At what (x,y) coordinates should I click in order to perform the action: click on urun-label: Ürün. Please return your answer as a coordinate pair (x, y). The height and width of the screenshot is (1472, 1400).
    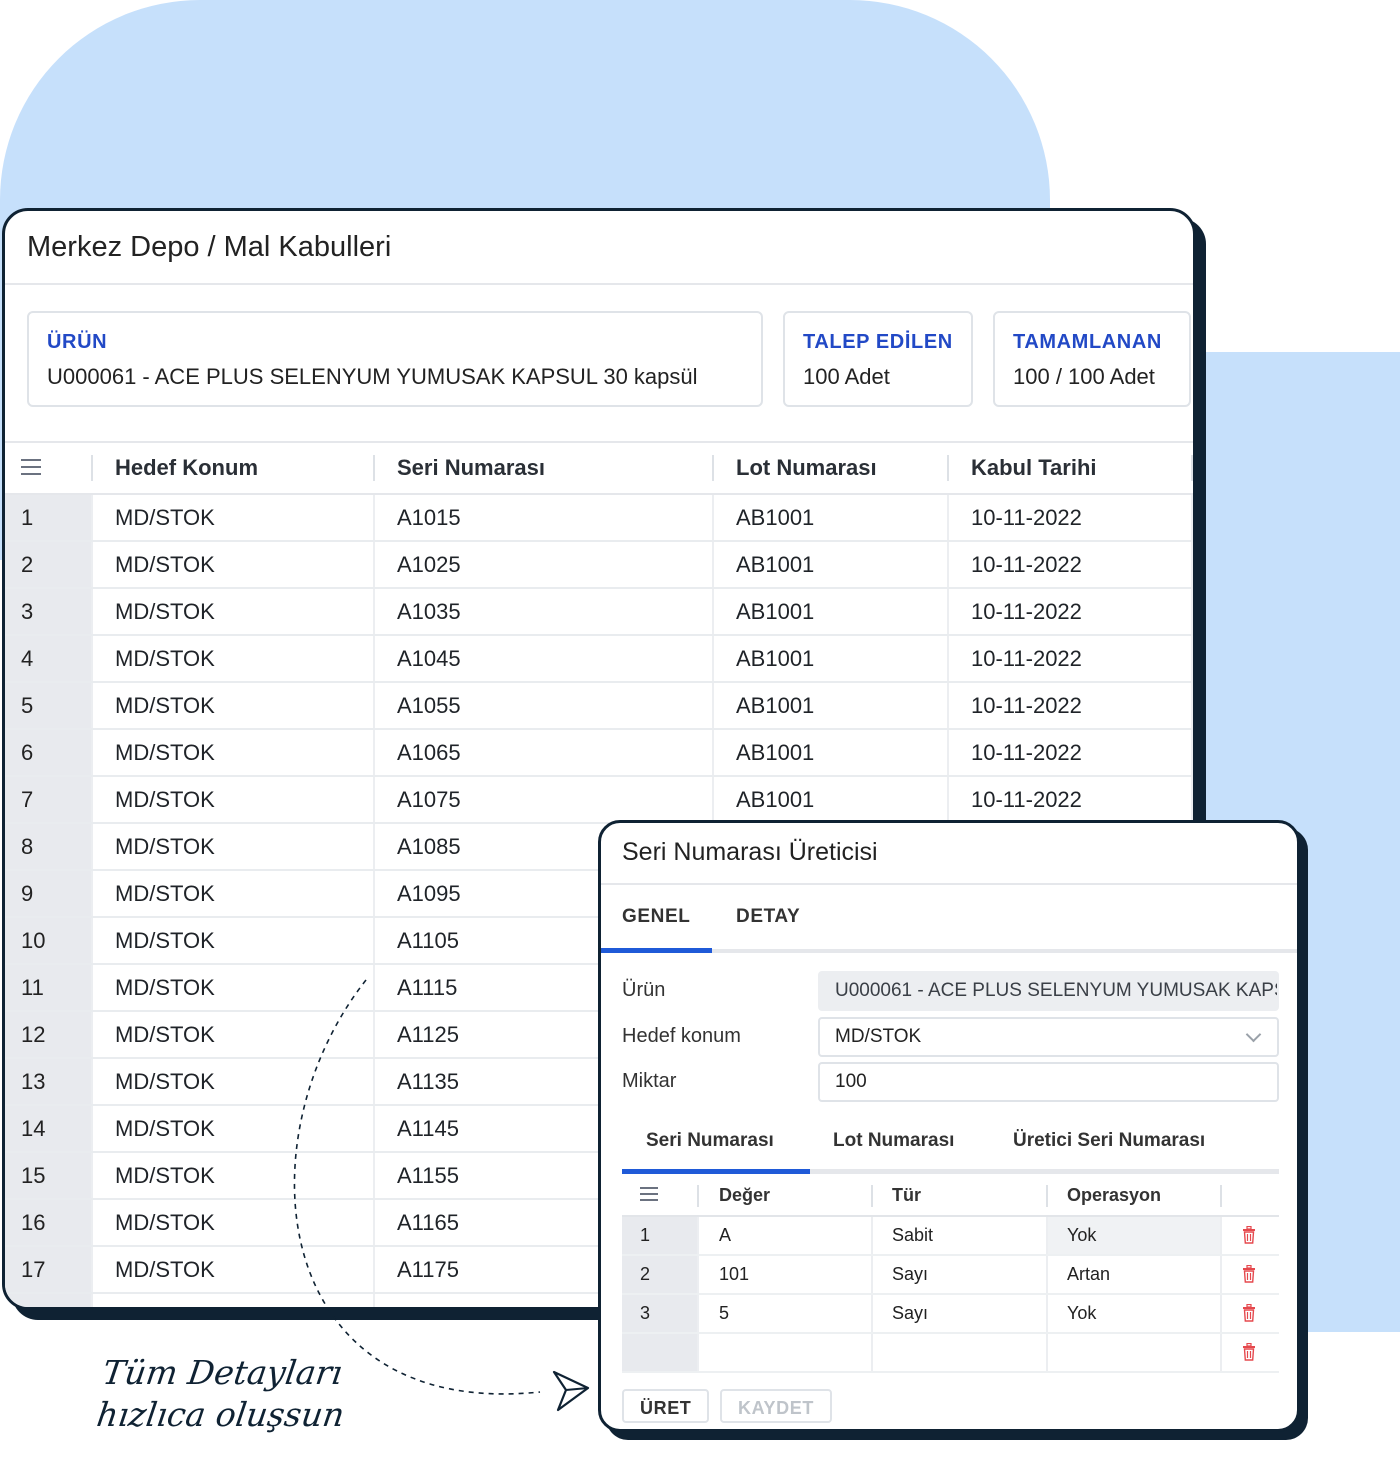
    Looking at the image, I should click on (644, 990).